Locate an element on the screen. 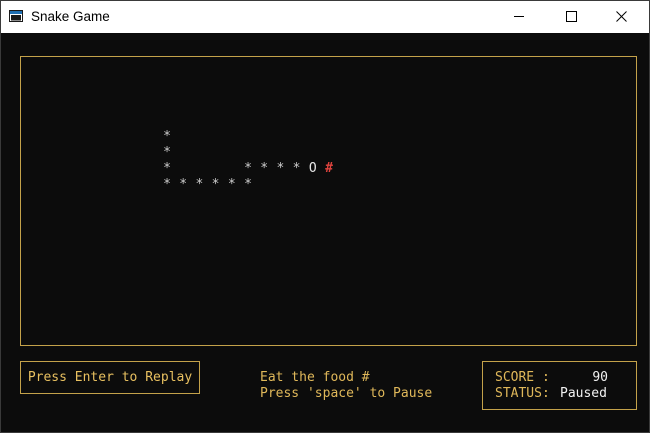 This screenshot has height=433, width=650. food-item: # is located at coordinates (329, 168).